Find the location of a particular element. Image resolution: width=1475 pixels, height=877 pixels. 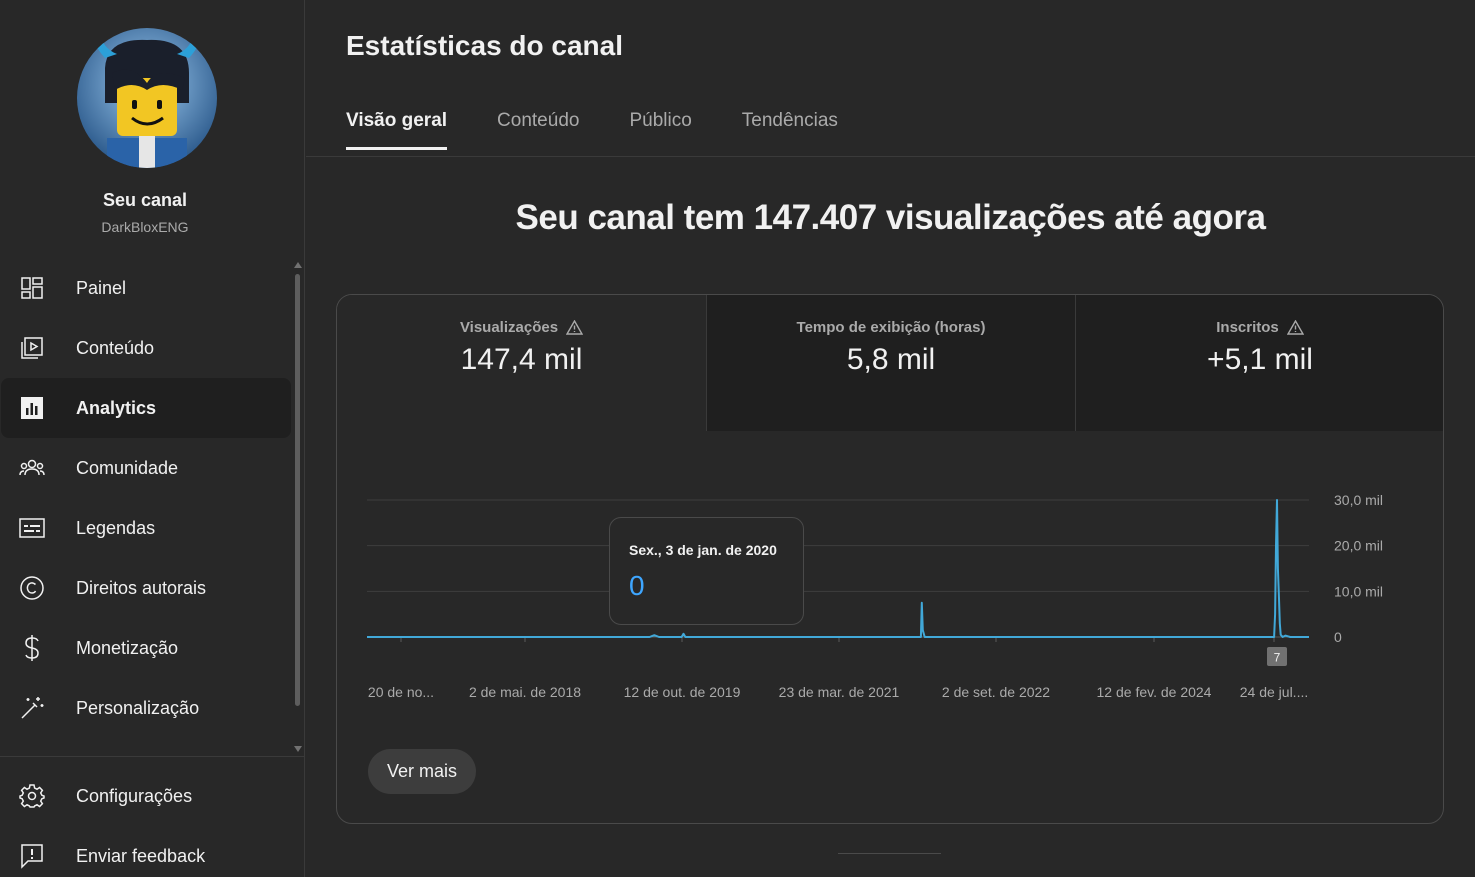

metric-inscritos: Inscritos +5,1 mil is located at coordinates (1259, 363).